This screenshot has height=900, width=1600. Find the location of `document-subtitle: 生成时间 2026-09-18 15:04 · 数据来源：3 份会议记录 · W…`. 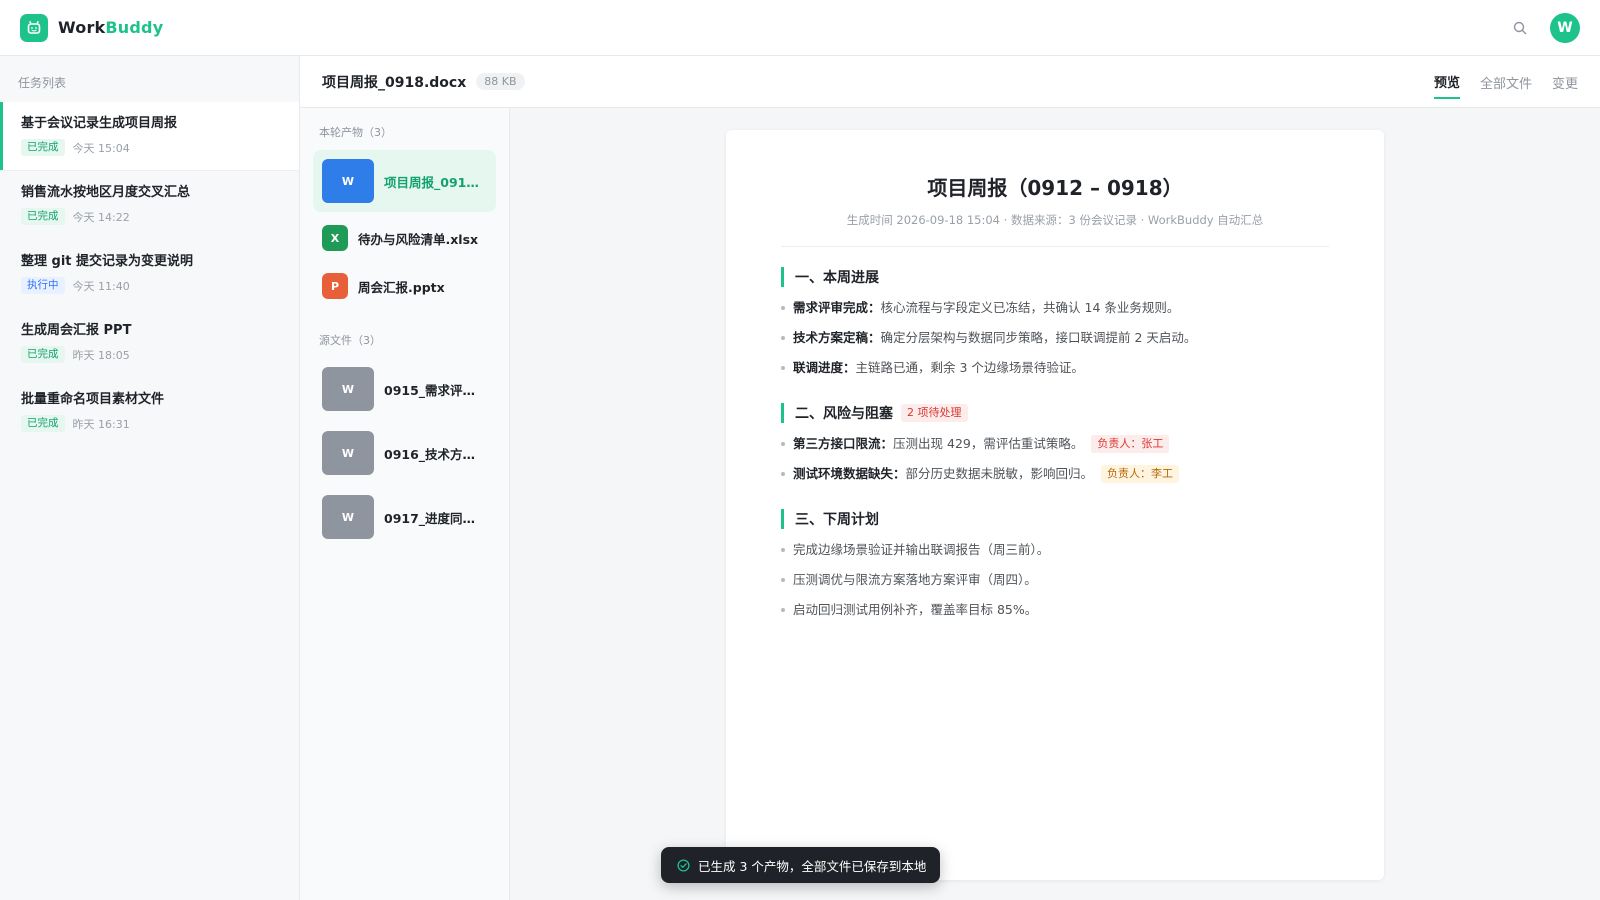

document-subtitle: 生成时间 2026-09-18 15:04 · 数据来源：3 份会议记录 · W… is located at coordinates (1055, 229).